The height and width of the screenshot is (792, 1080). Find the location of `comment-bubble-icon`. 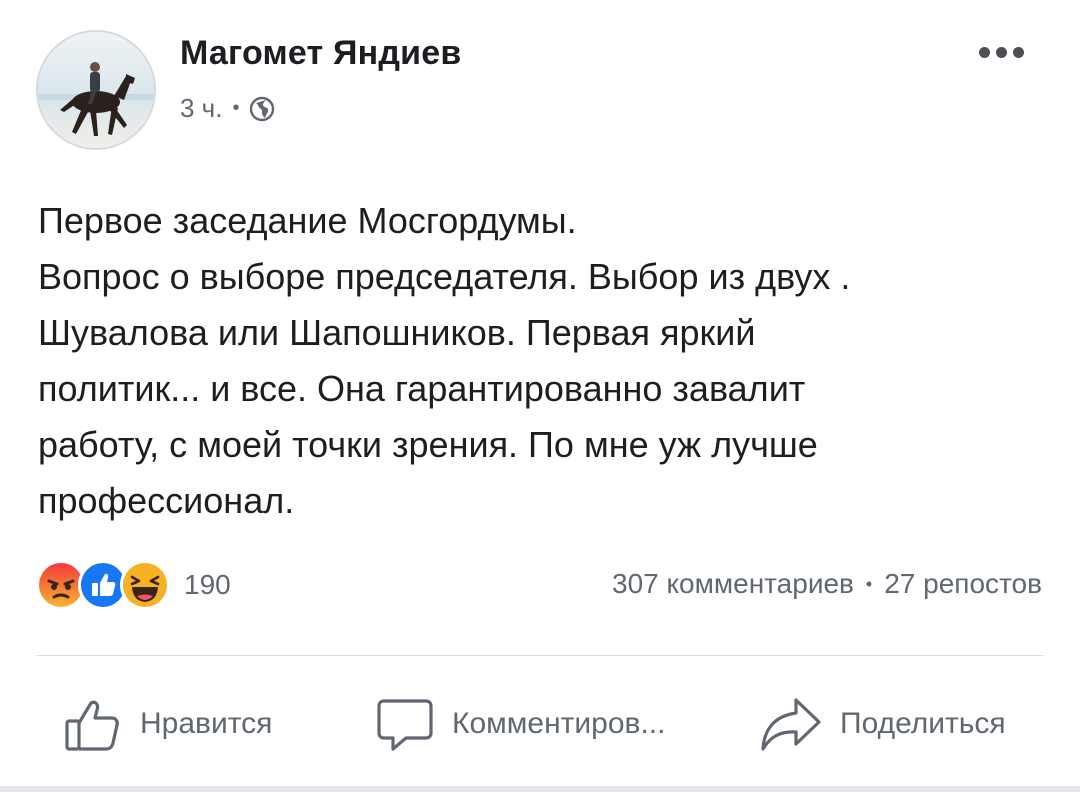

comment-bubble-icon is located at coordinates (405, 725).